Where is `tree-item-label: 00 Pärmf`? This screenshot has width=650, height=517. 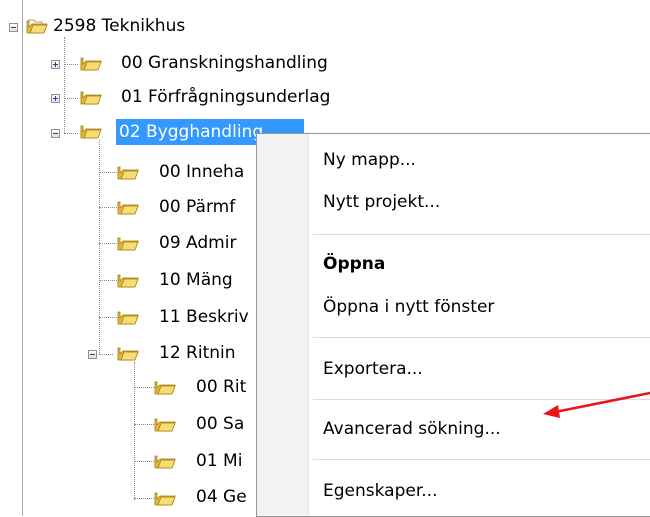 tree-item-label: 00 Pärmf is located at coordinates (197, 207).